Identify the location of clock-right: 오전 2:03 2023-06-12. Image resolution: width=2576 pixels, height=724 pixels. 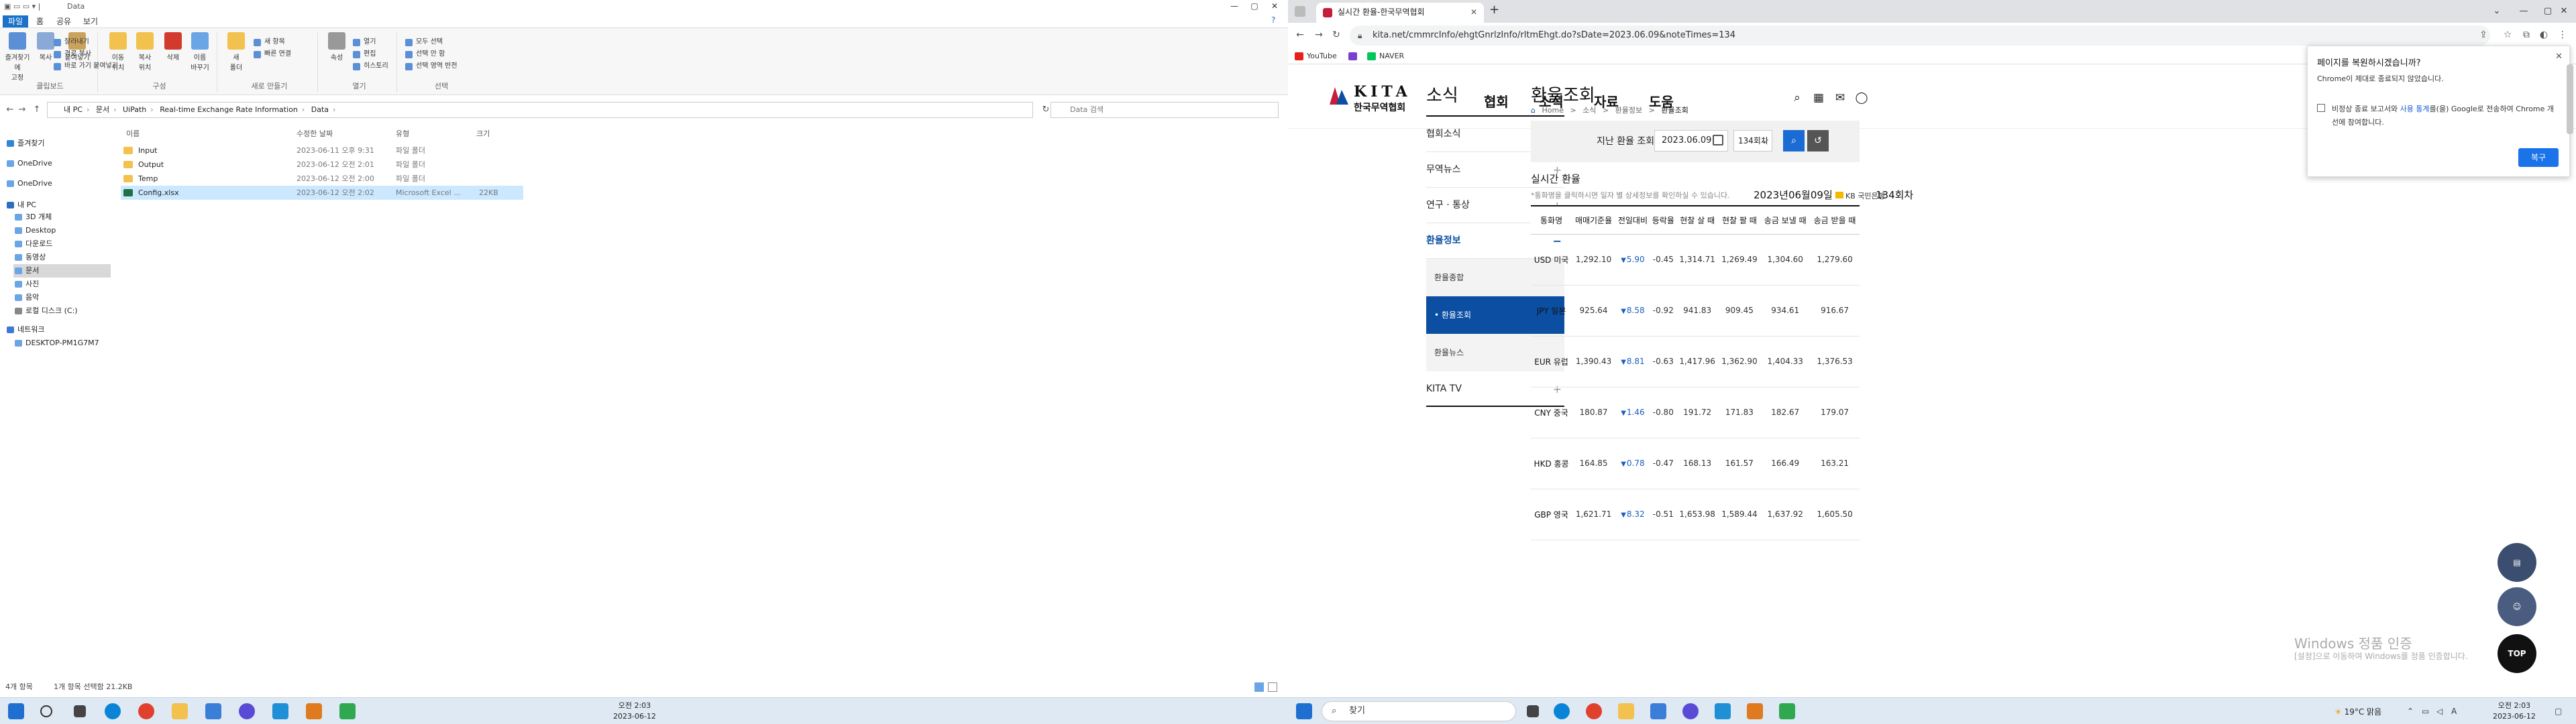
(2514, 711).